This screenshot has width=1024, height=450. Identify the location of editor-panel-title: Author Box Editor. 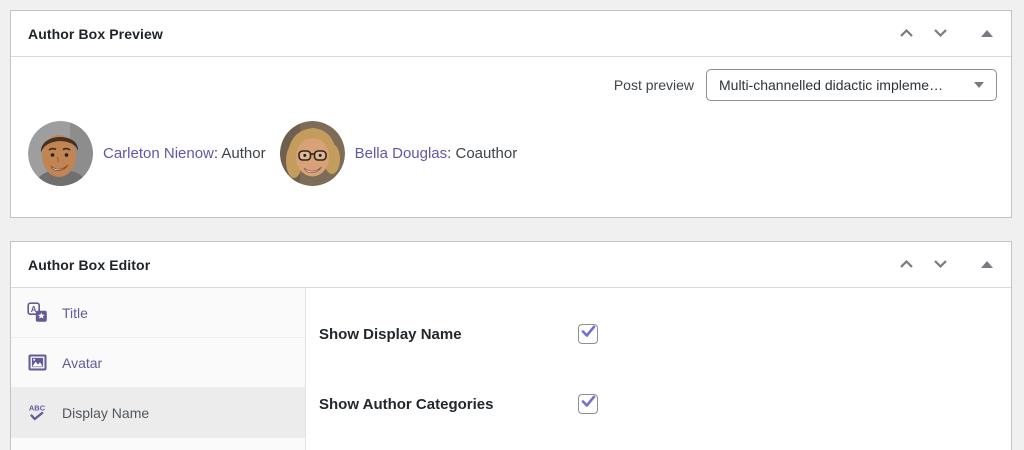
(89, 264).